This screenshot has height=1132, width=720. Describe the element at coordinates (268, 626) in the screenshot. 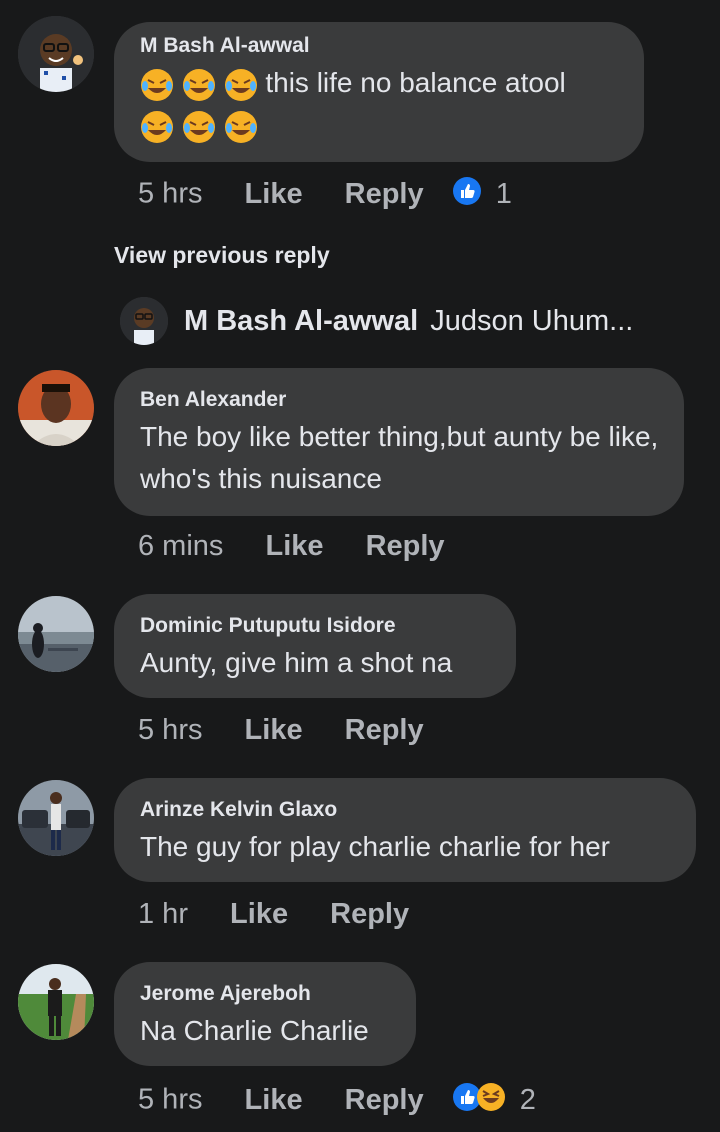

I see `comment-author: Dominic Putuputu Isidore` at that location.